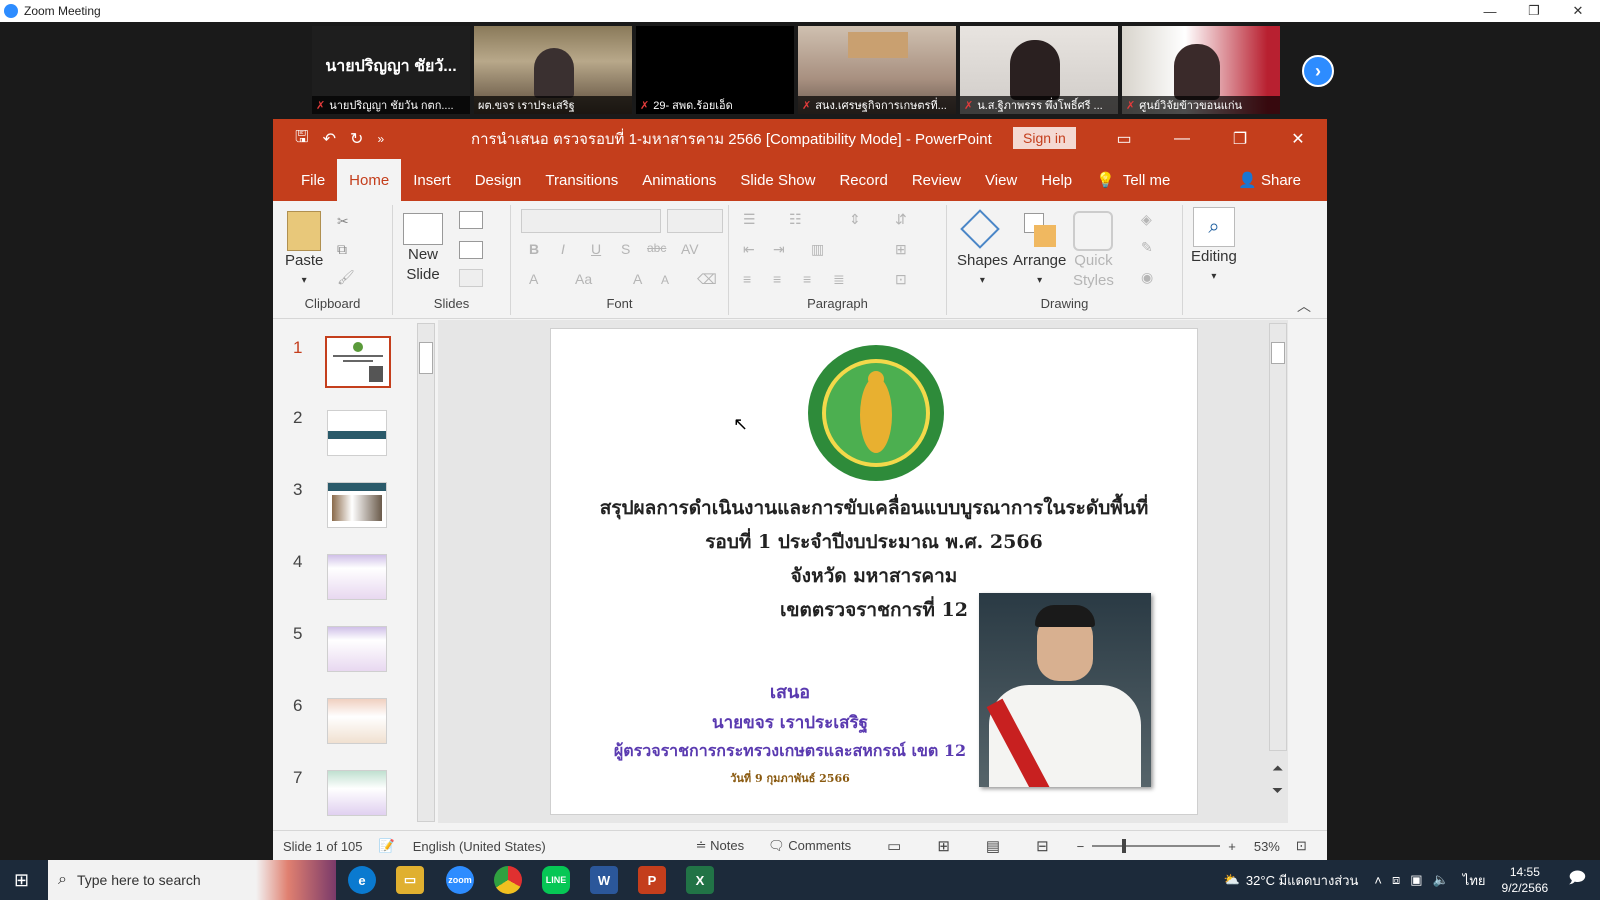 This screenshot has width=1600, height=900. Describe the element at coordinates (901, 219) in the screenshot. I see `text-direction-icon: ⇵` at that location.